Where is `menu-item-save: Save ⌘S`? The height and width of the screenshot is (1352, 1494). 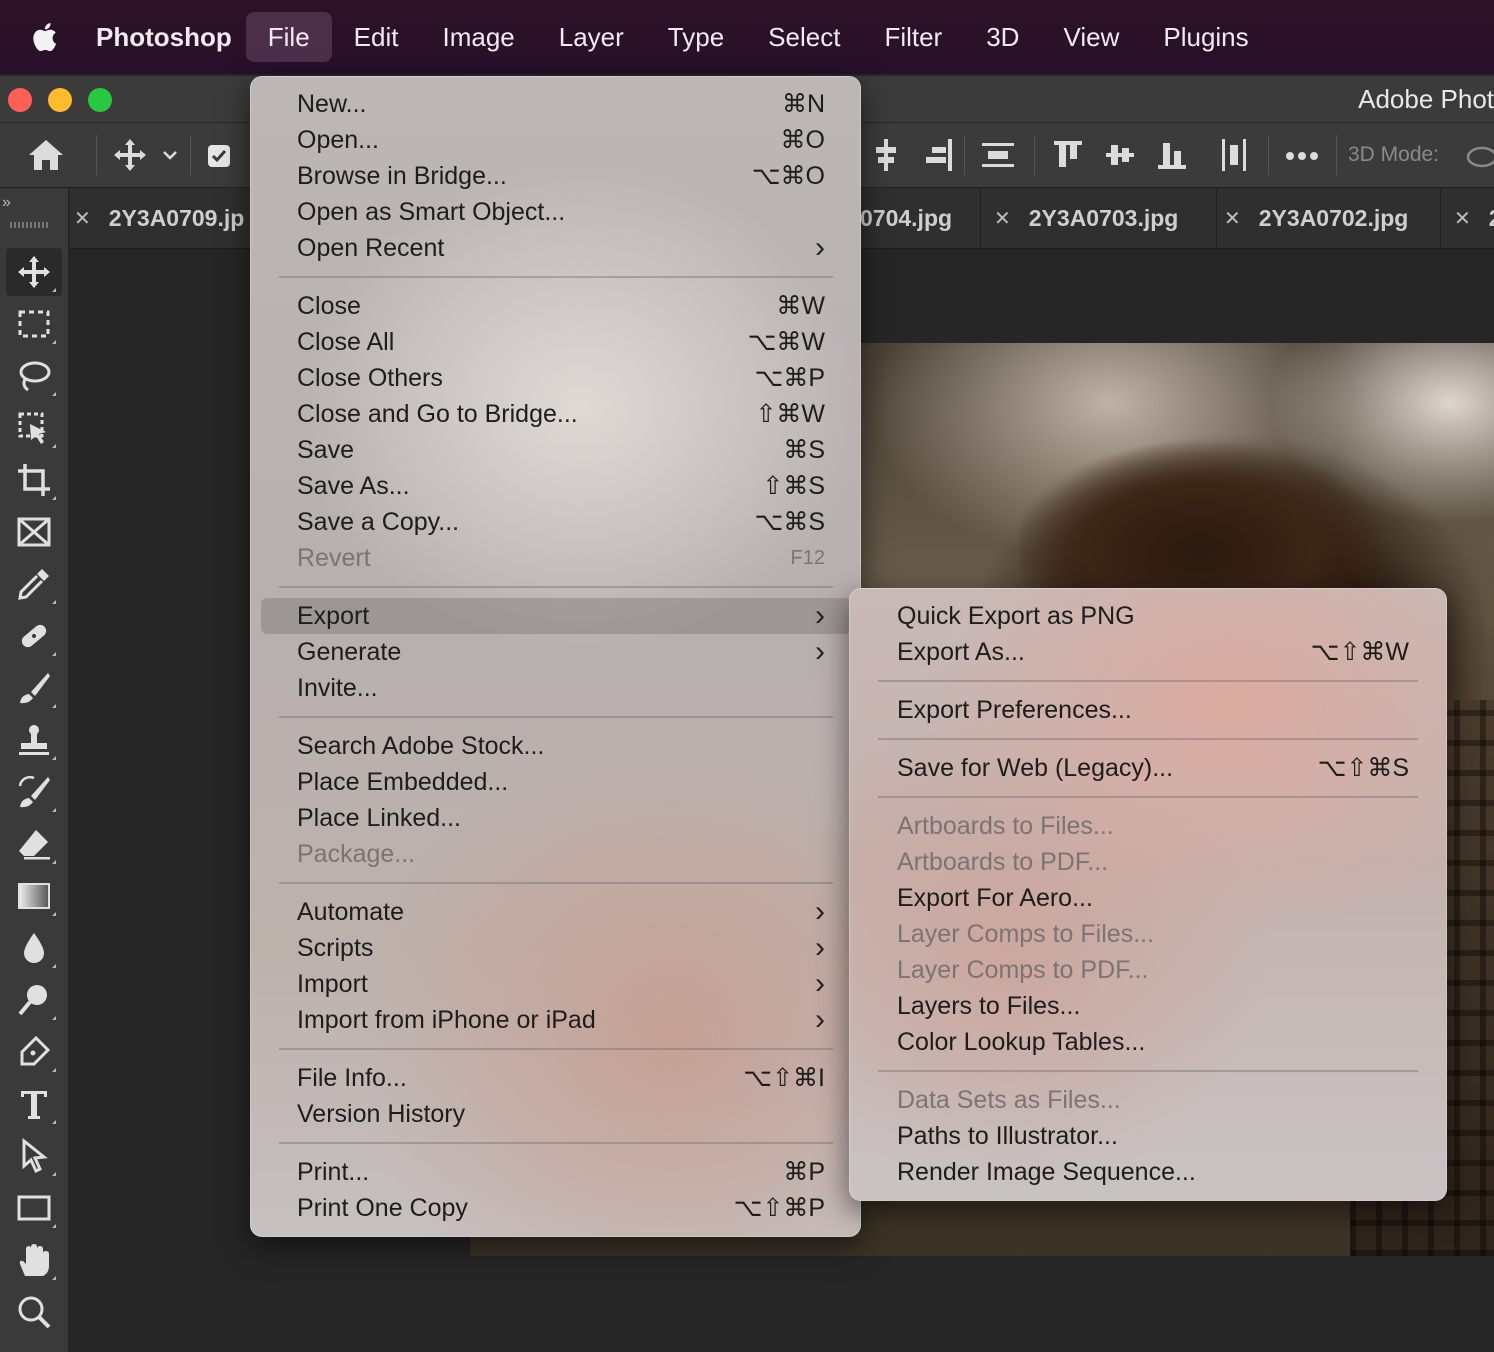 menu-item-save: Save ⌘S is located at coordinates (561, 450).